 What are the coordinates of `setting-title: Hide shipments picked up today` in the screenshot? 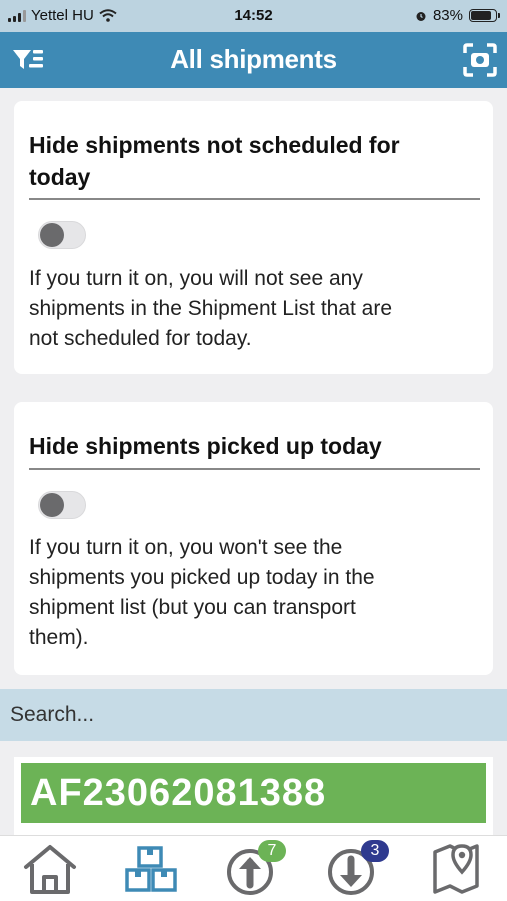 It's located at (205, 446).